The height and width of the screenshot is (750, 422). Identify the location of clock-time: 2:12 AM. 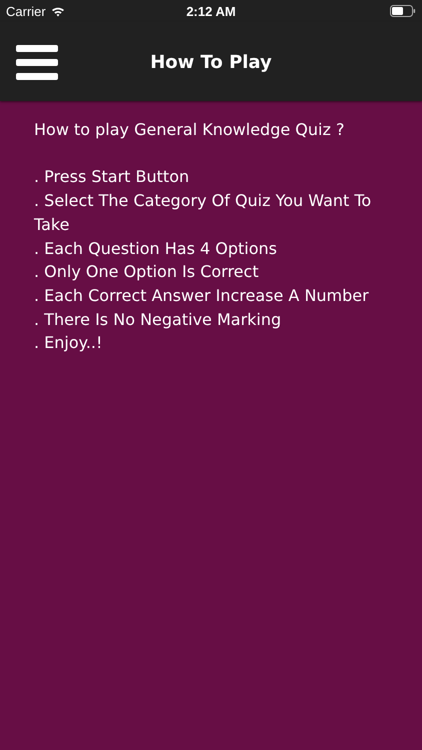
(211, 11).